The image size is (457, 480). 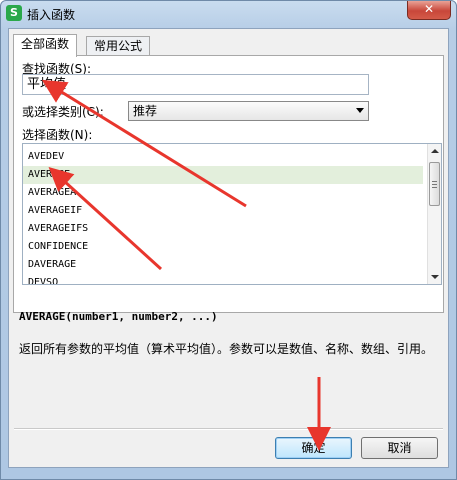 I want to click on scroll-thumb, so click(x=434, y=184).